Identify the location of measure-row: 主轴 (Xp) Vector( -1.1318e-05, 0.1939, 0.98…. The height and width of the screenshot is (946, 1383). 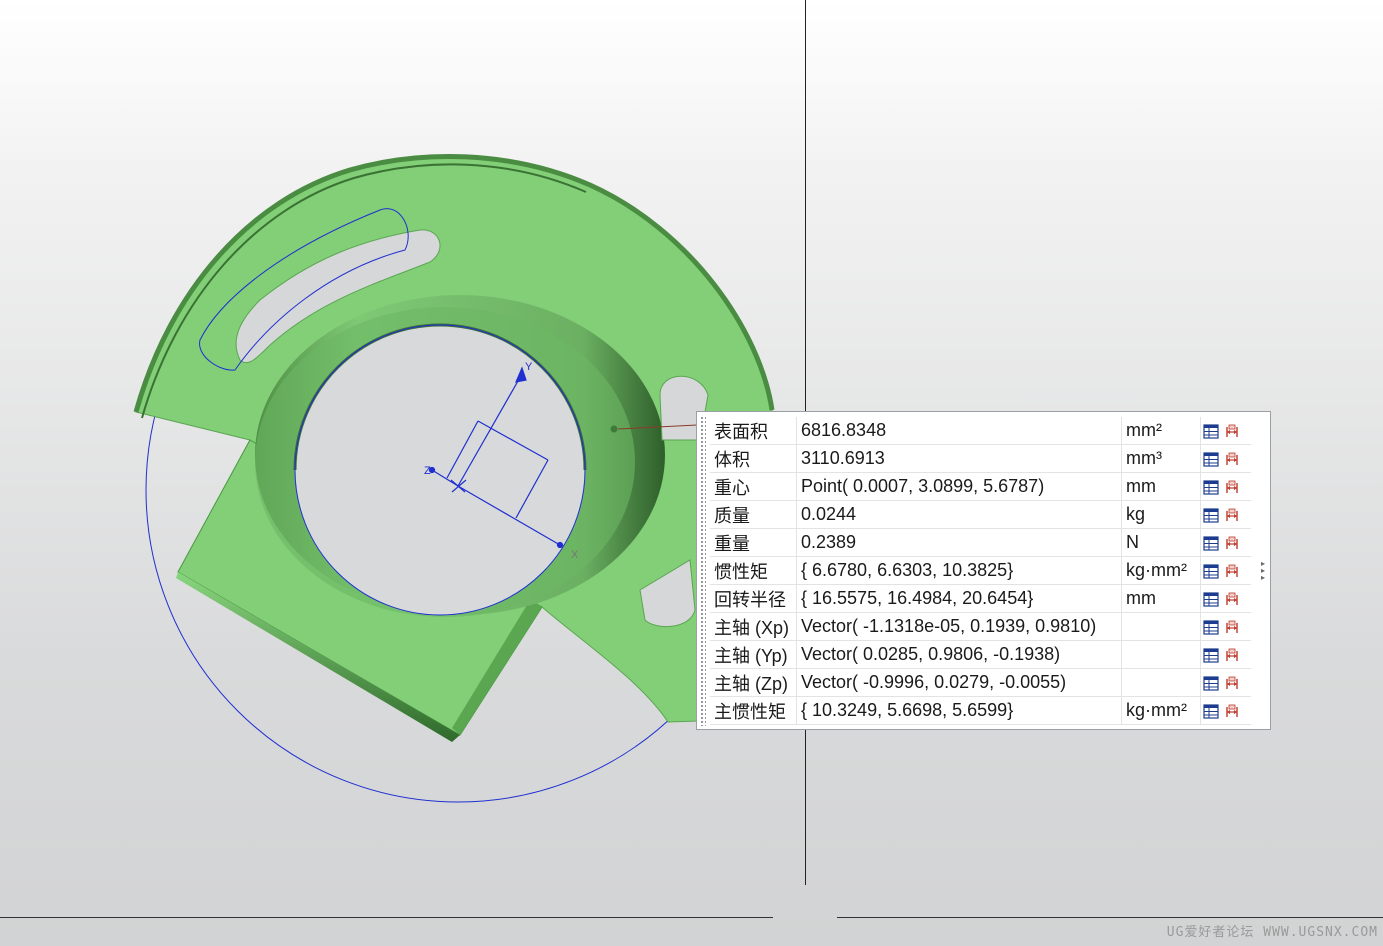
(980, 626).